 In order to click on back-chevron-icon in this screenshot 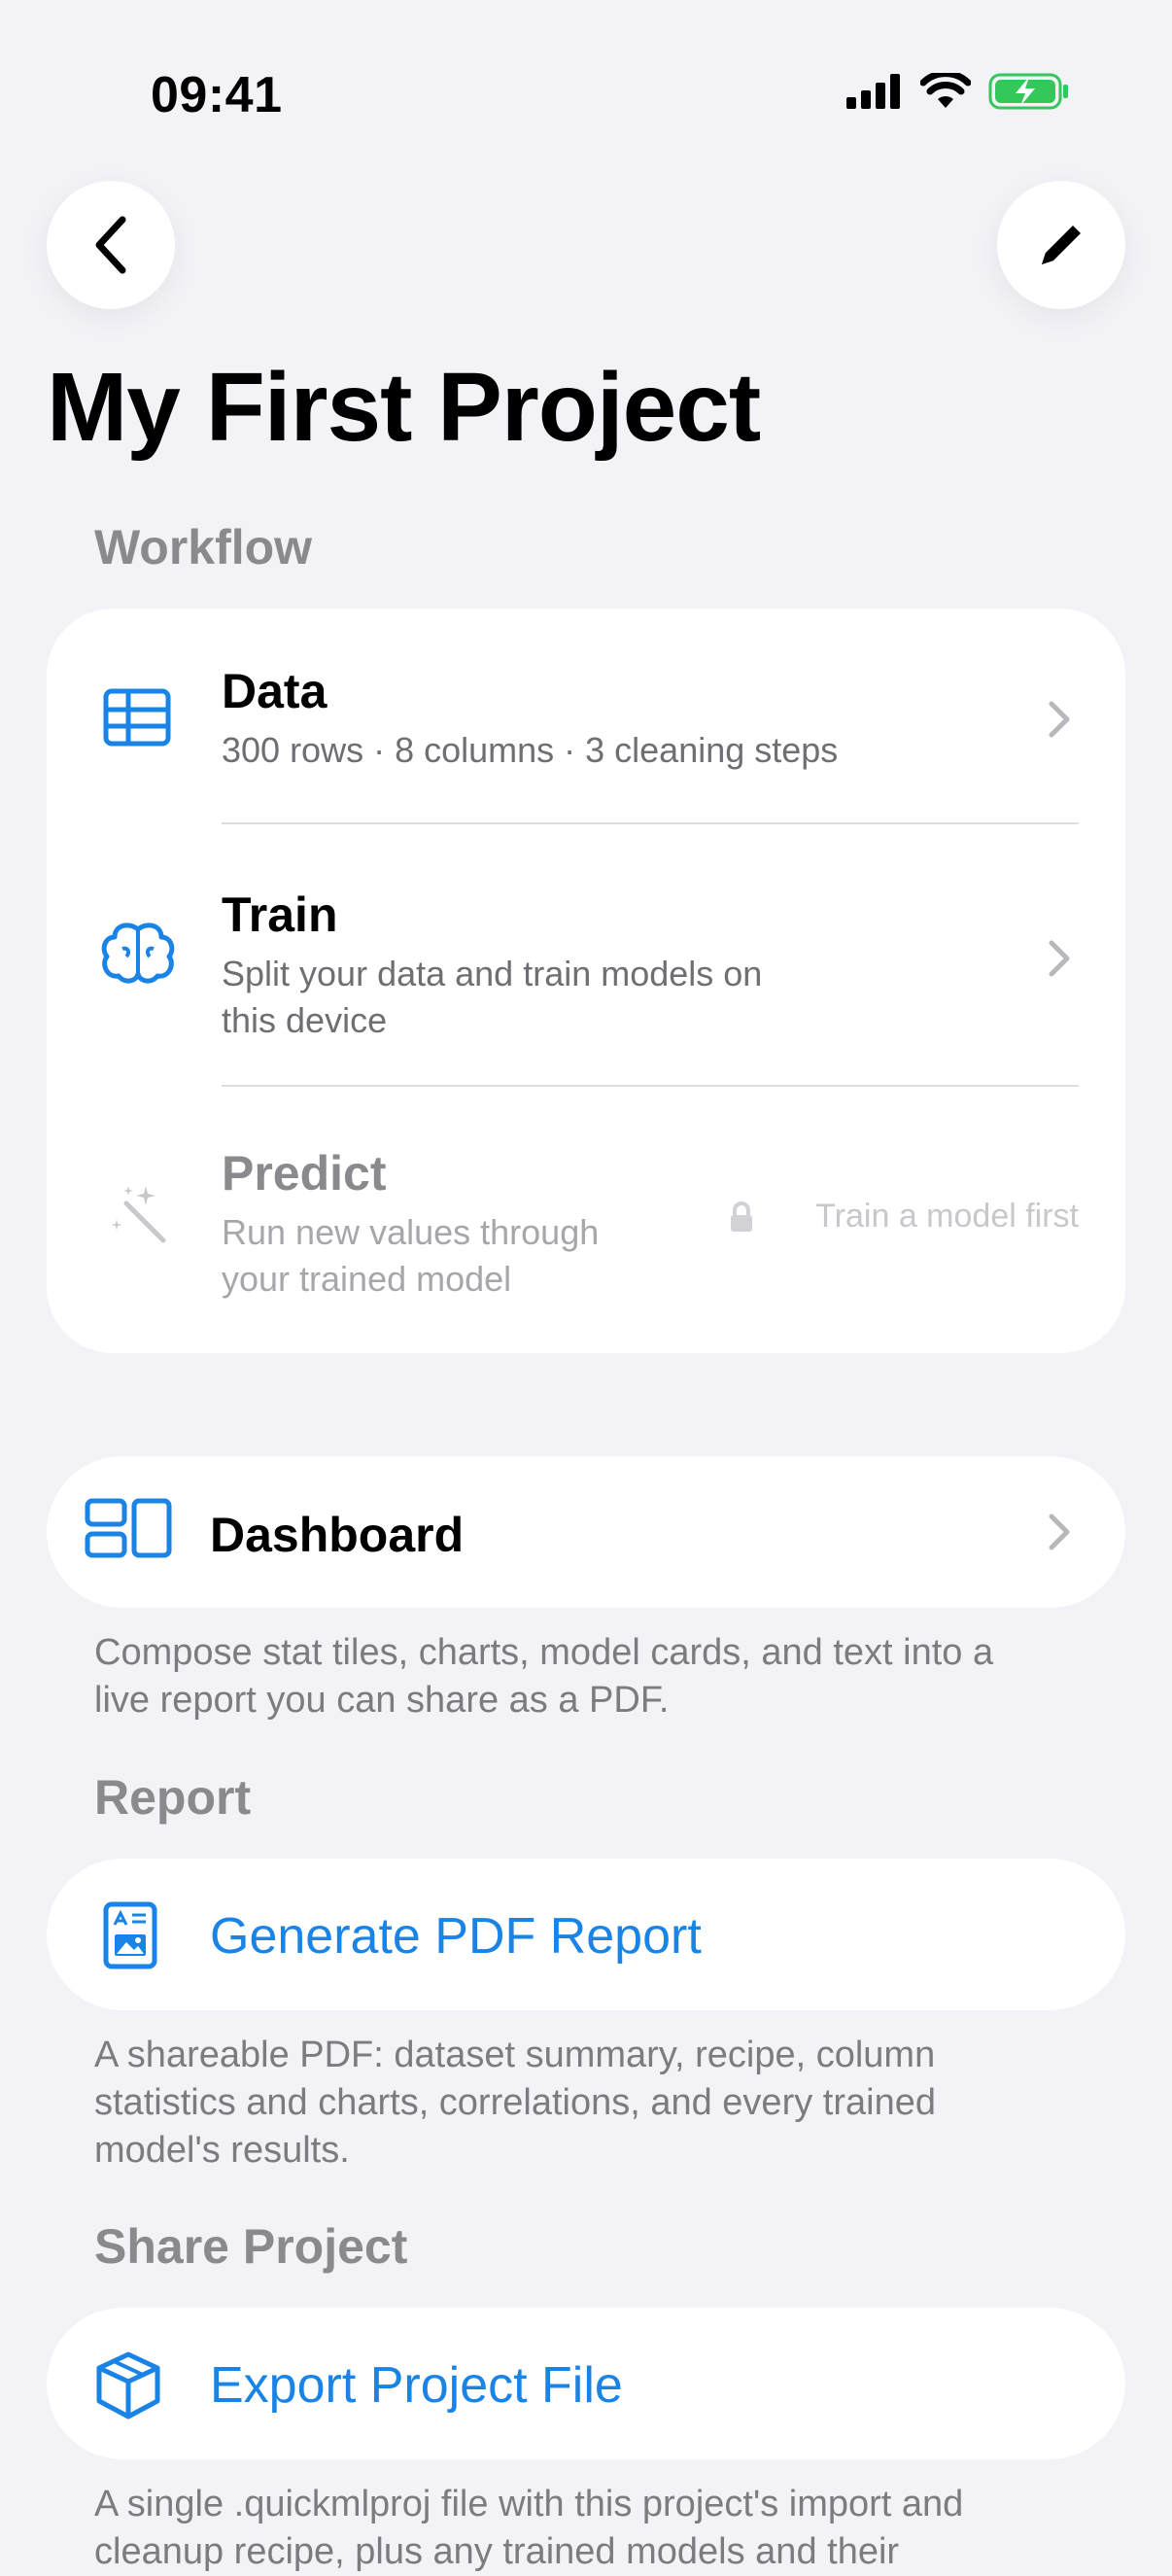, I will do `click(111, 245)`.